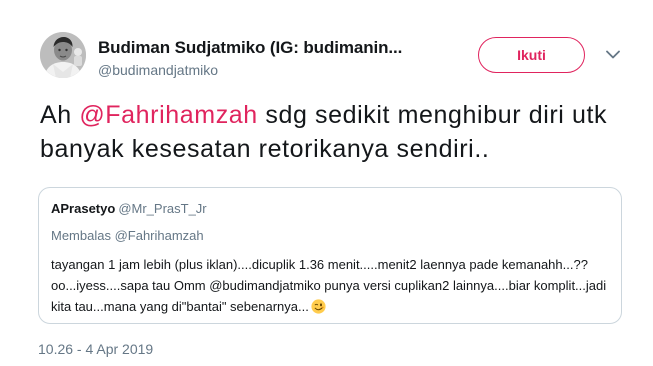 This screenshot has width=653, height=366. I want to click on avatar, so click(63, 55).